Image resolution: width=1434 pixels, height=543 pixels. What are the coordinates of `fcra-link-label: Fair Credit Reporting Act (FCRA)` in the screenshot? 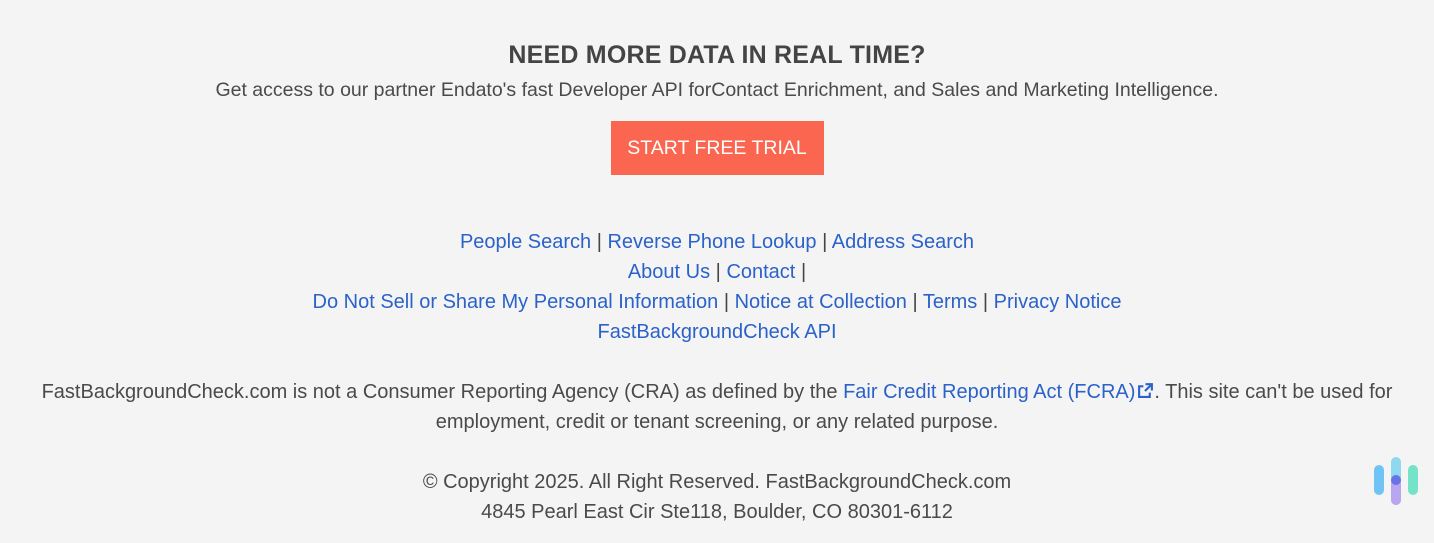 It's located at (989, 392).